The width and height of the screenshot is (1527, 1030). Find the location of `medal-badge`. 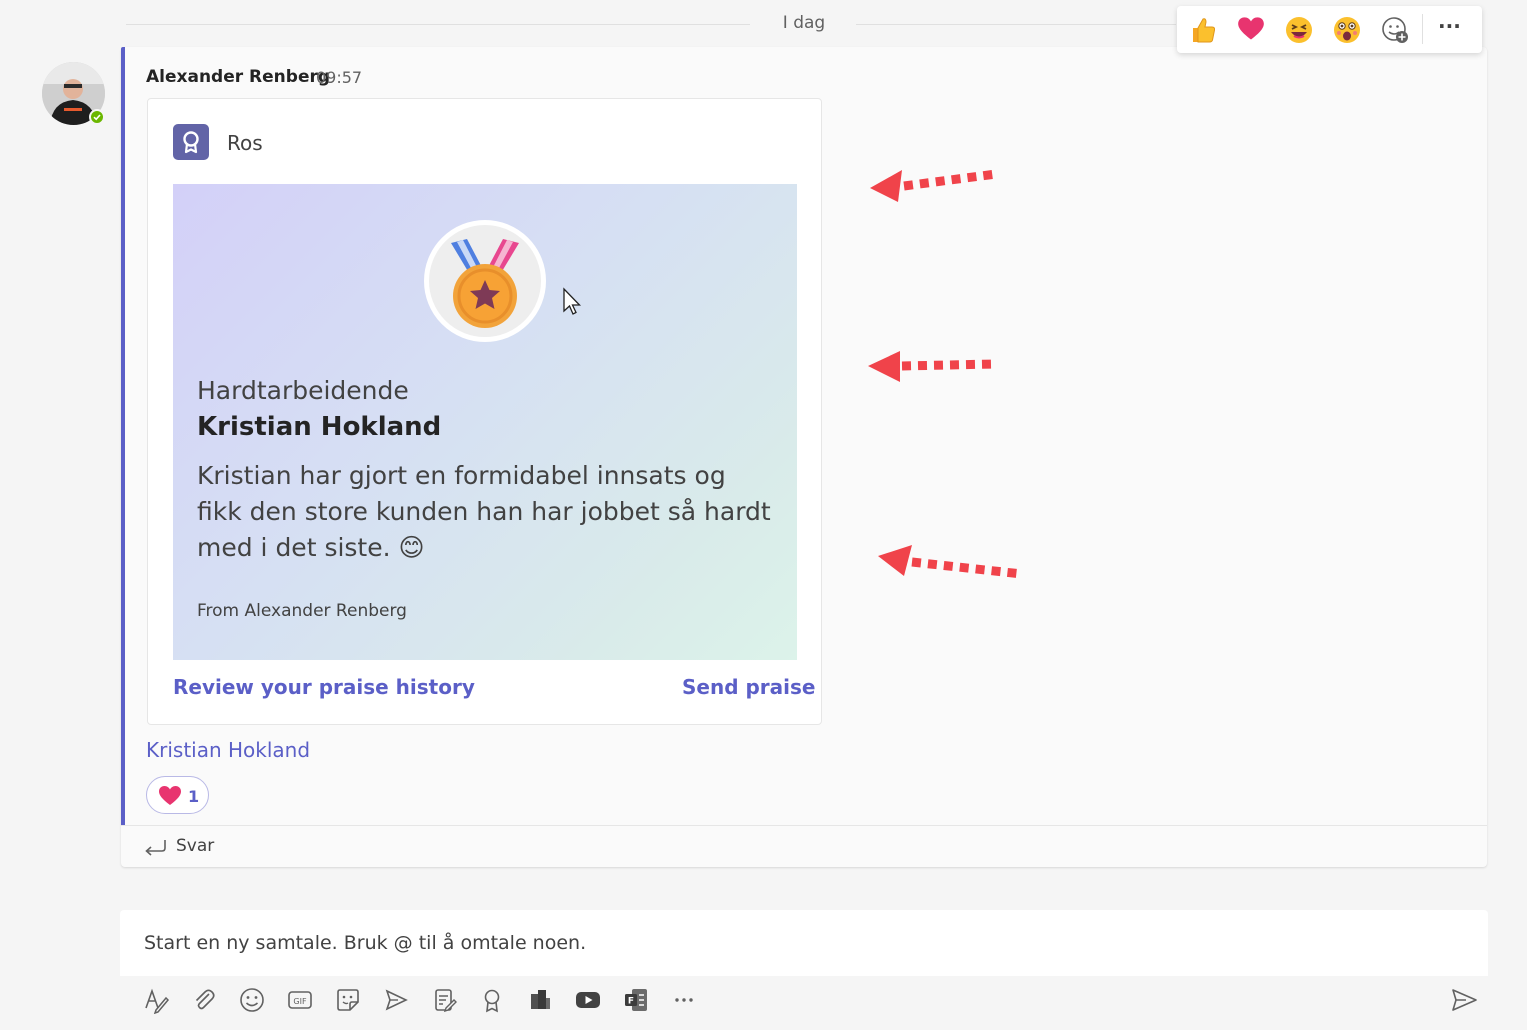

medal-badge is located at coordinates (485, 281).